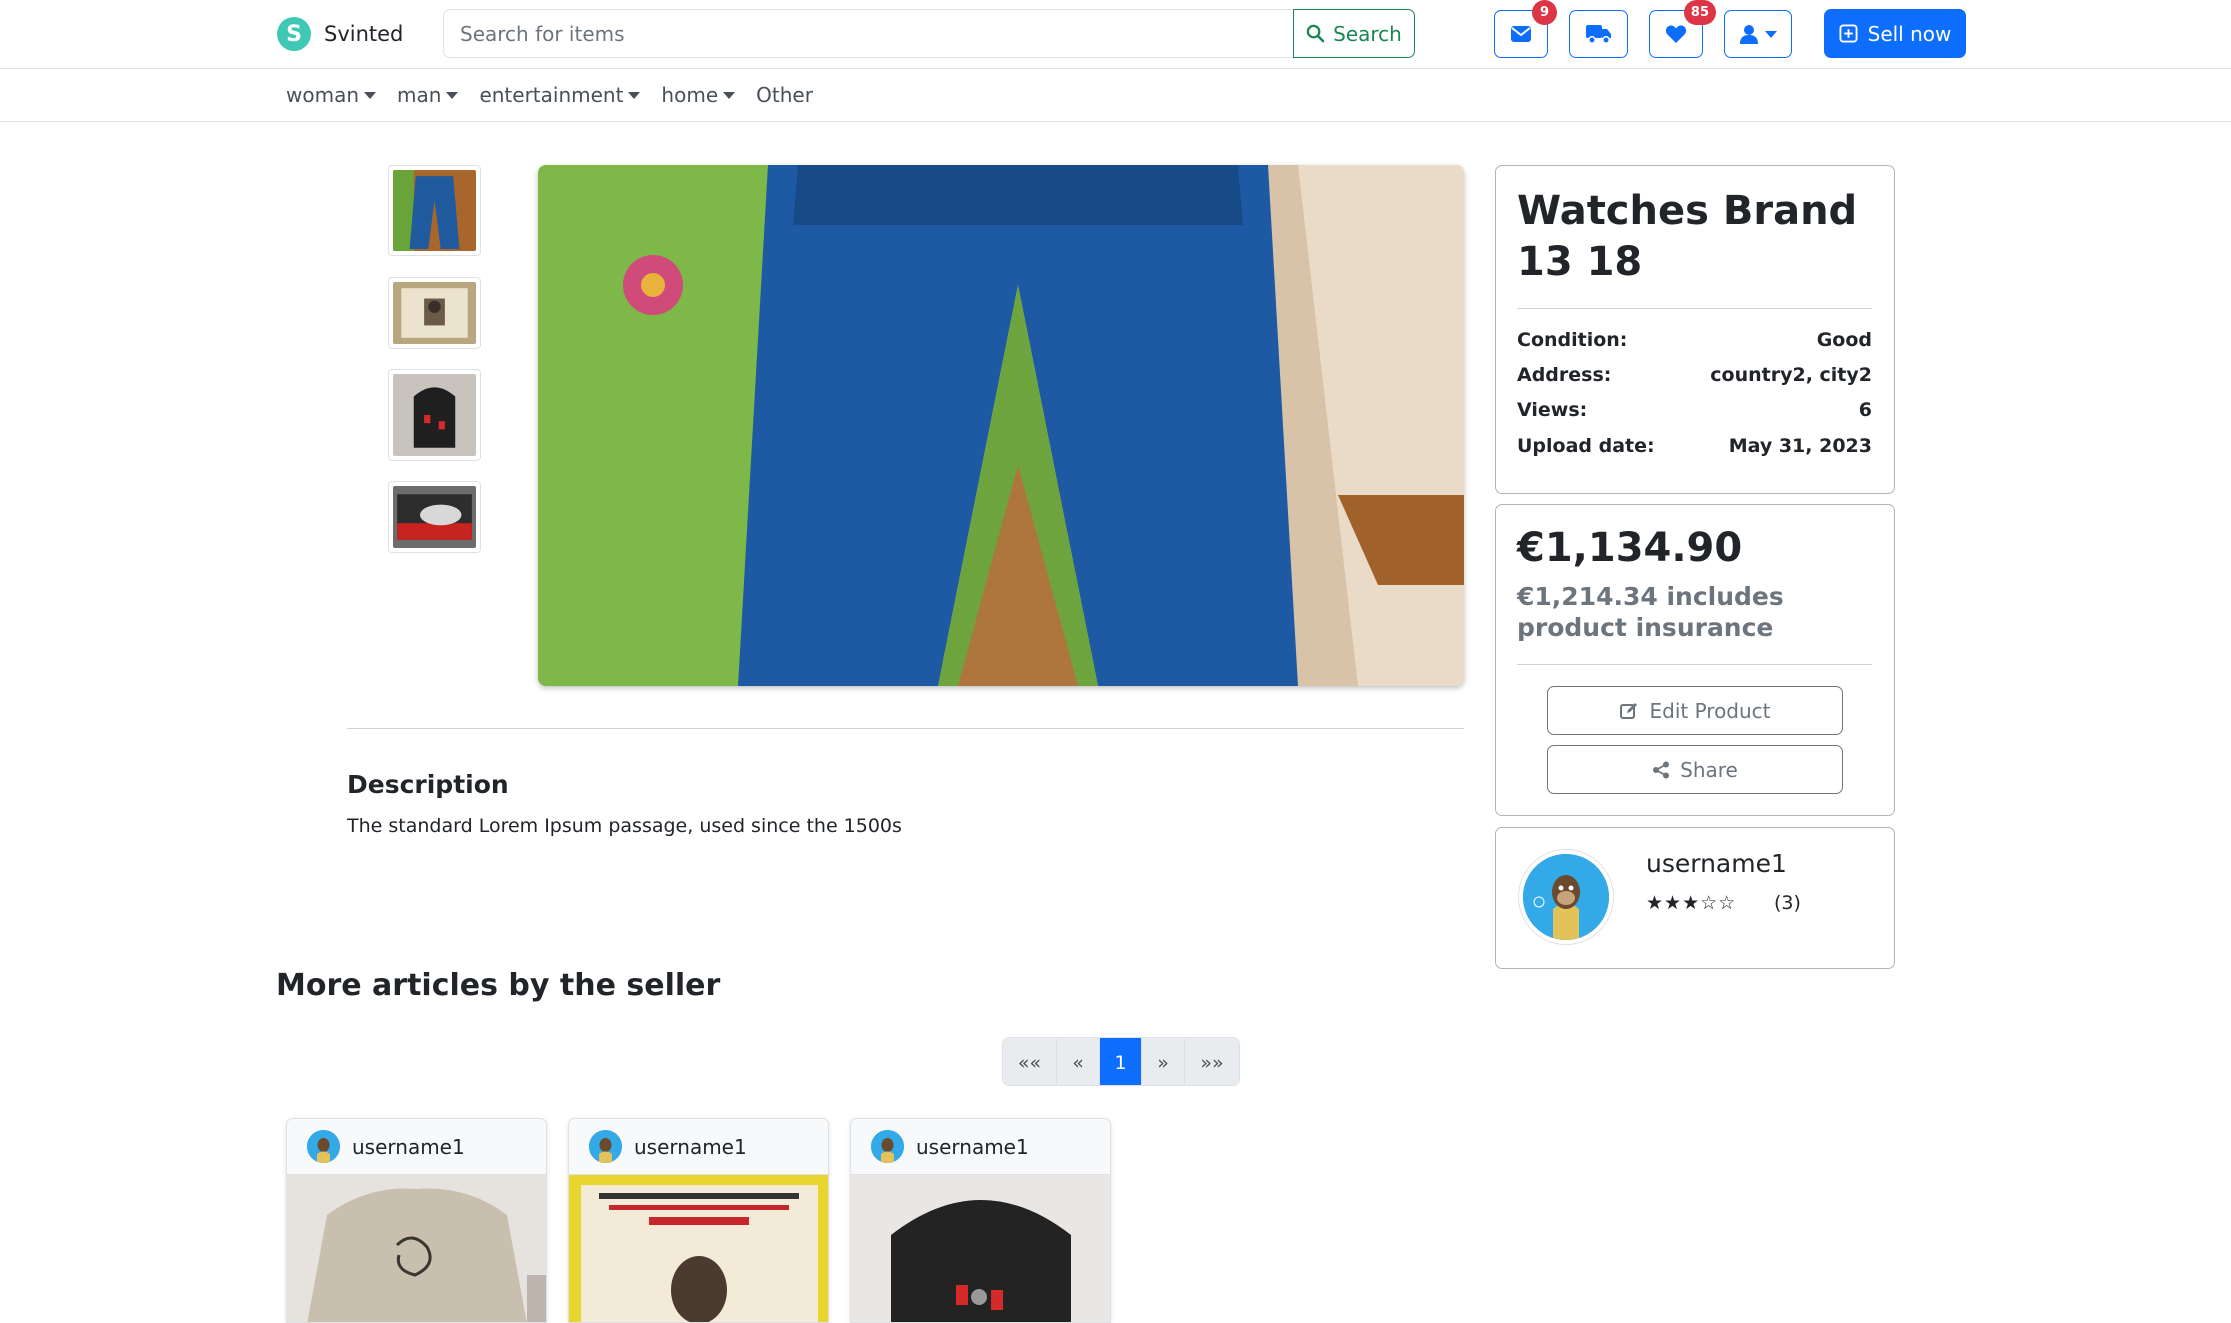 The image size is (2231, 1323). I want to click on envelope-icon, so click(1521, 34).